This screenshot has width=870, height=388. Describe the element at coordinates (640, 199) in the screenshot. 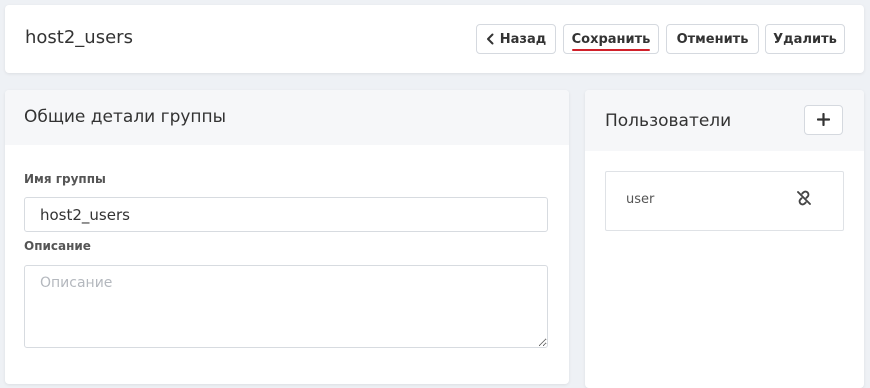

I see `user-name: user` at that location.